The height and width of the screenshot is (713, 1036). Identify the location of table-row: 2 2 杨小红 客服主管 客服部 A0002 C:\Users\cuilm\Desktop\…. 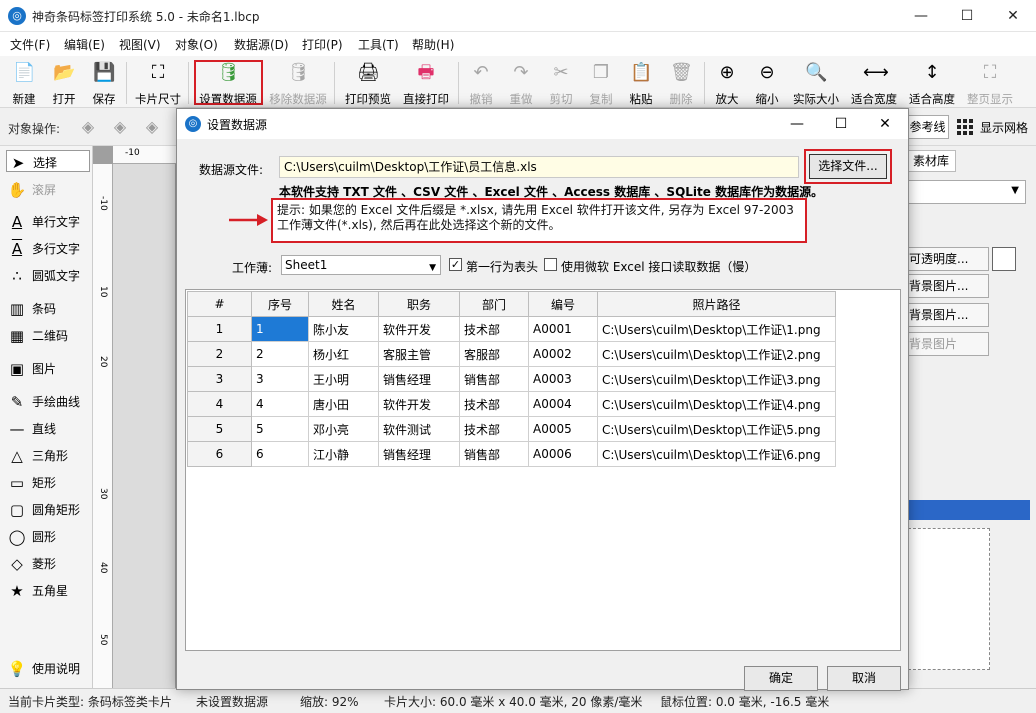
(511, 354).